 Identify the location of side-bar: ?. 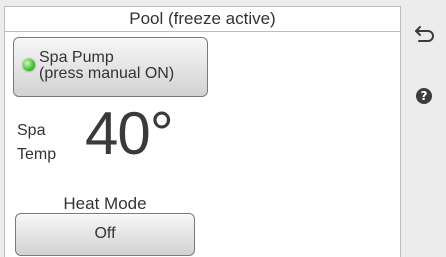
(423, 128).